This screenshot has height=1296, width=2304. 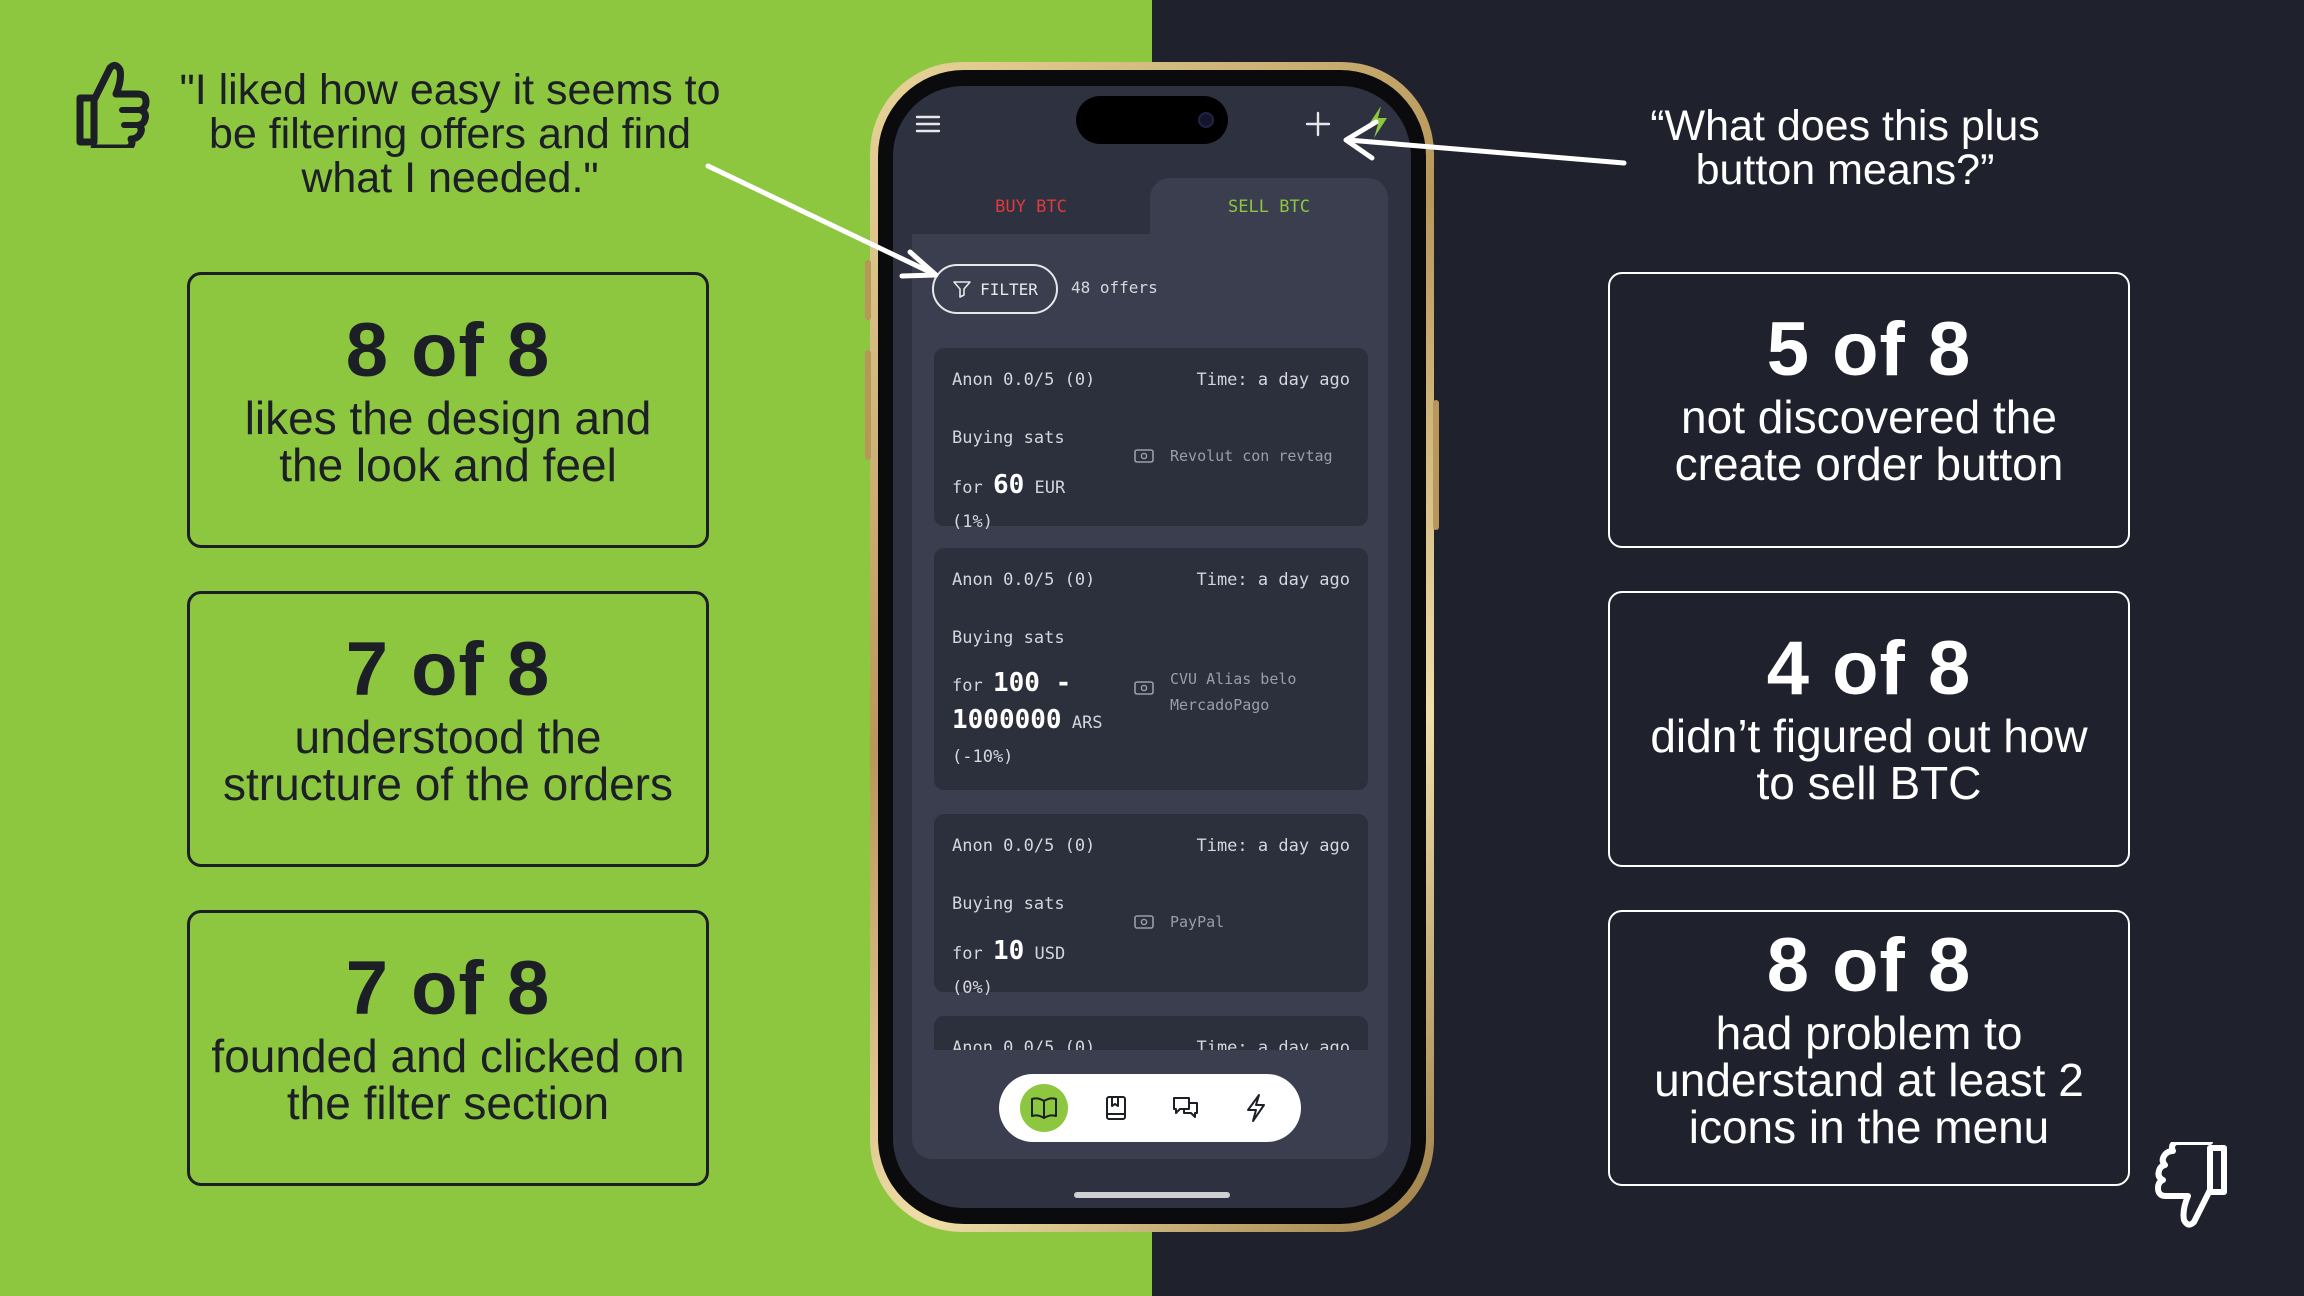 I want to click on tab-sell-btc: SELL BTC, so click(x=1269, y=207).